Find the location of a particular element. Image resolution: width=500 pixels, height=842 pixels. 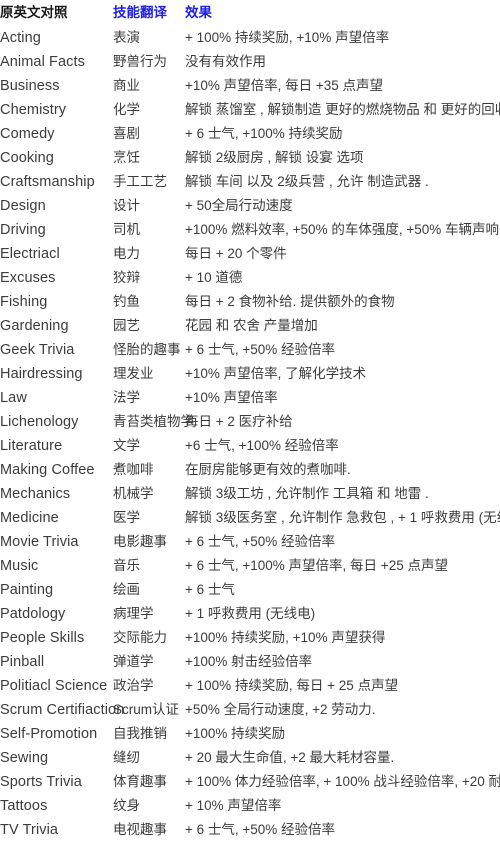

skill-name-translation: 理发业 is located at coordinates (149, 374).